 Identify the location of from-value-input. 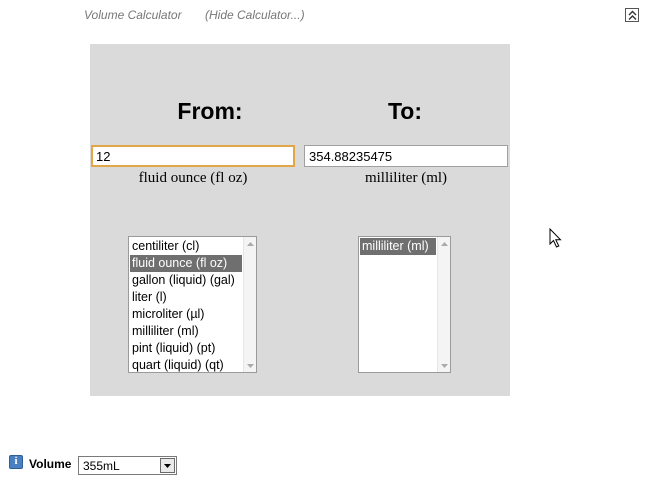
(193, 156).